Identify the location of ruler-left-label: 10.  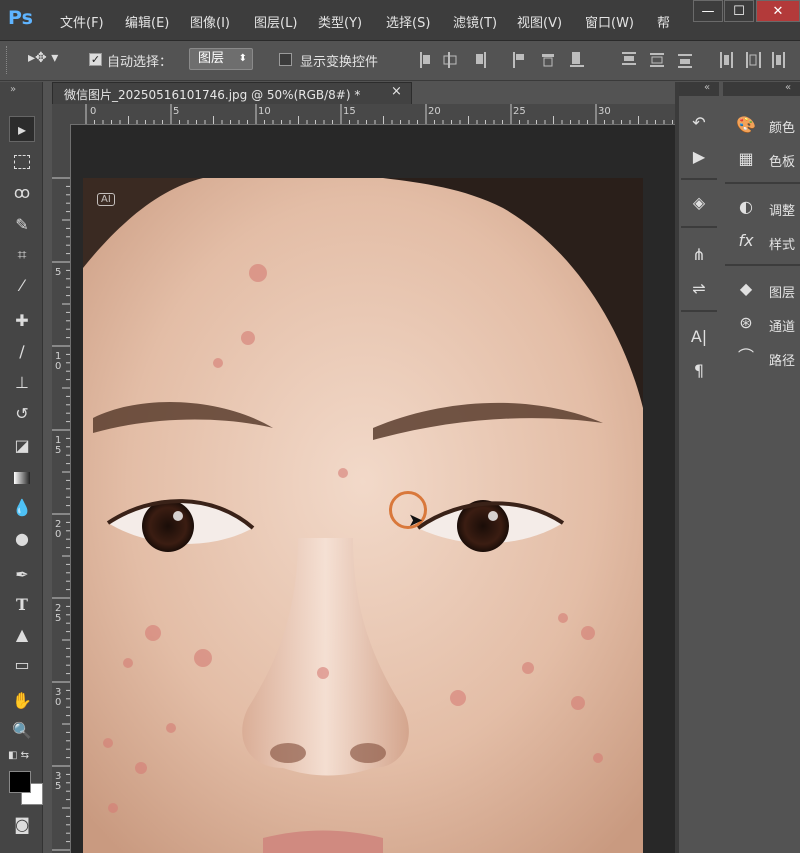
(58, 361).